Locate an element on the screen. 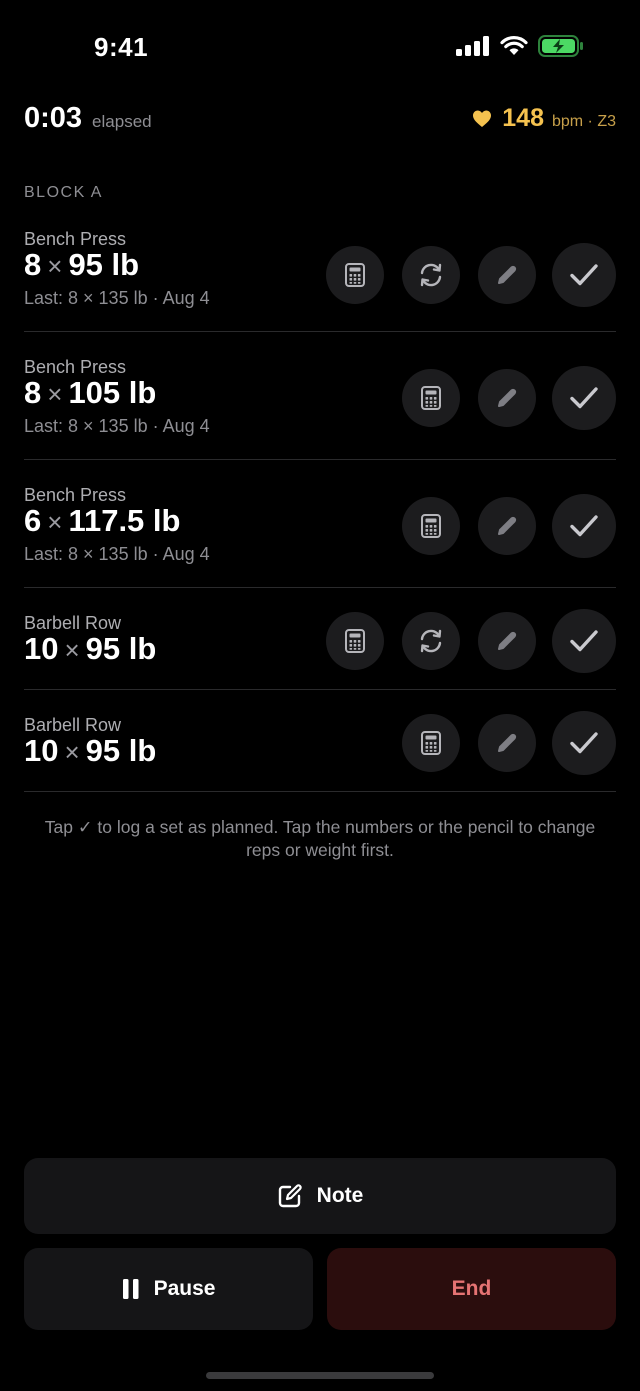 Image resolution: width=640 pixels, height=1391 pixels. set-reps-weight: 6 × 117.5 lb is located at coordinates (102, 521).